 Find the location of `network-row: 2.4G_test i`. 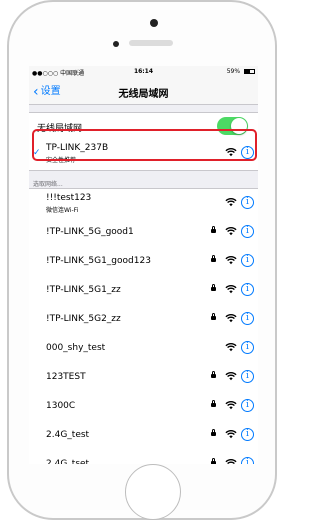

network-row: 2.4G_test i is located at coordinates (143, 435).